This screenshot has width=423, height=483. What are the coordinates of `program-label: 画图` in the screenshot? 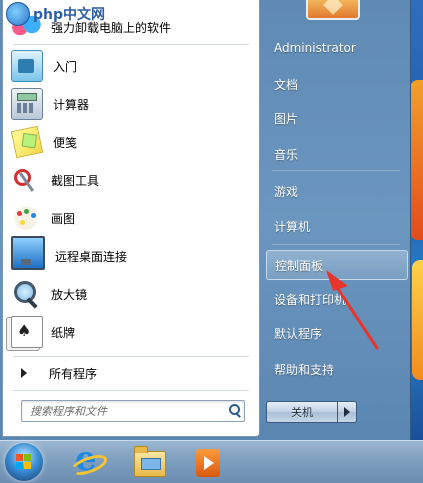 It's located at (63, 218).